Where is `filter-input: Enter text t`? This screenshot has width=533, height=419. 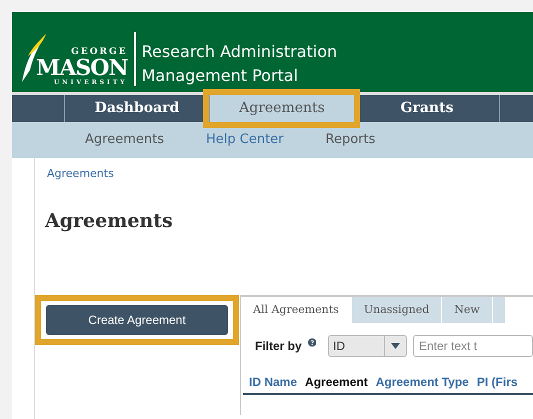
filter-input: Enter text t is located at coordinates (473, 346).